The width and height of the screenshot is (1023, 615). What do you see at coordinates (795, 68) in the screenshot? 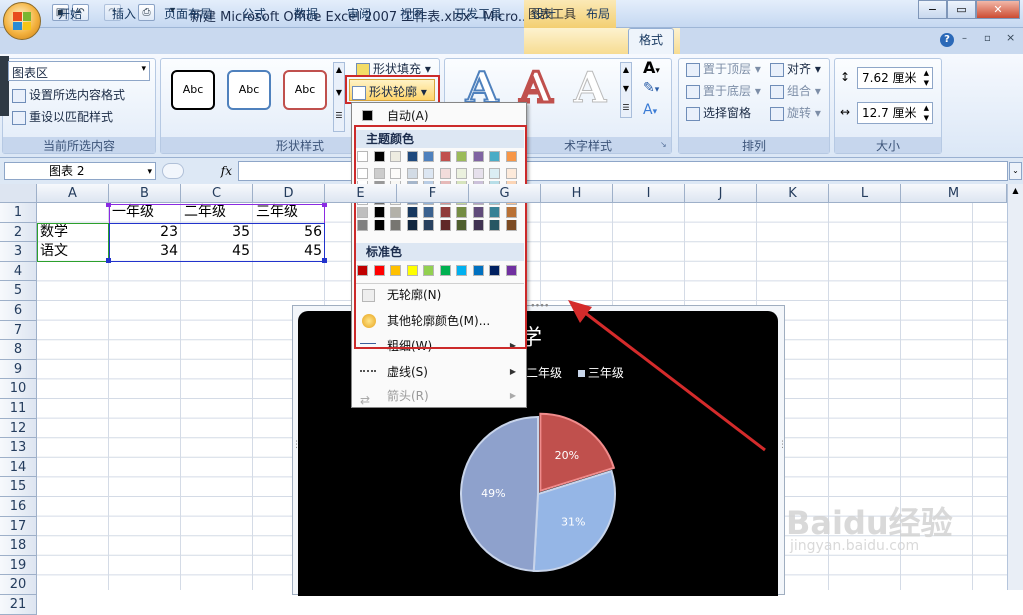
I see `align-button: 对齐 ▾` at bounding box center [795, 68].